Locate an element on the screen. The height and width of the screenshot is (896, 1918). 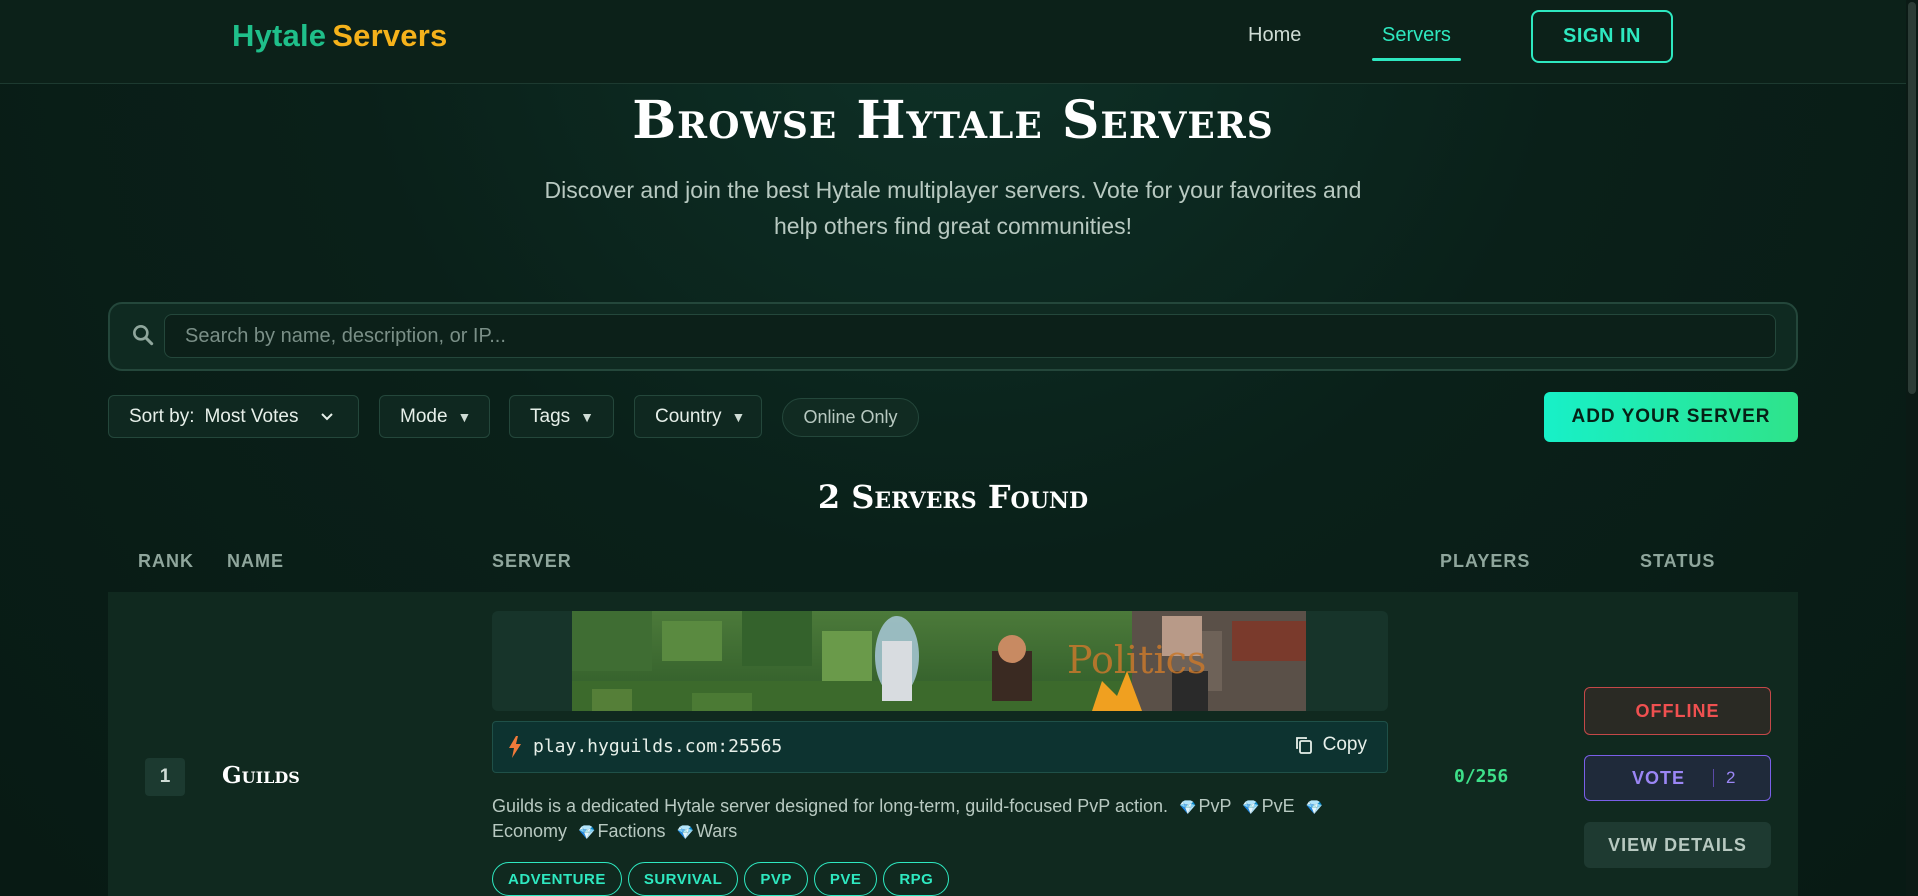
add-server-button: ADD YOUR SERVER is located at coordinates (1671, 417).